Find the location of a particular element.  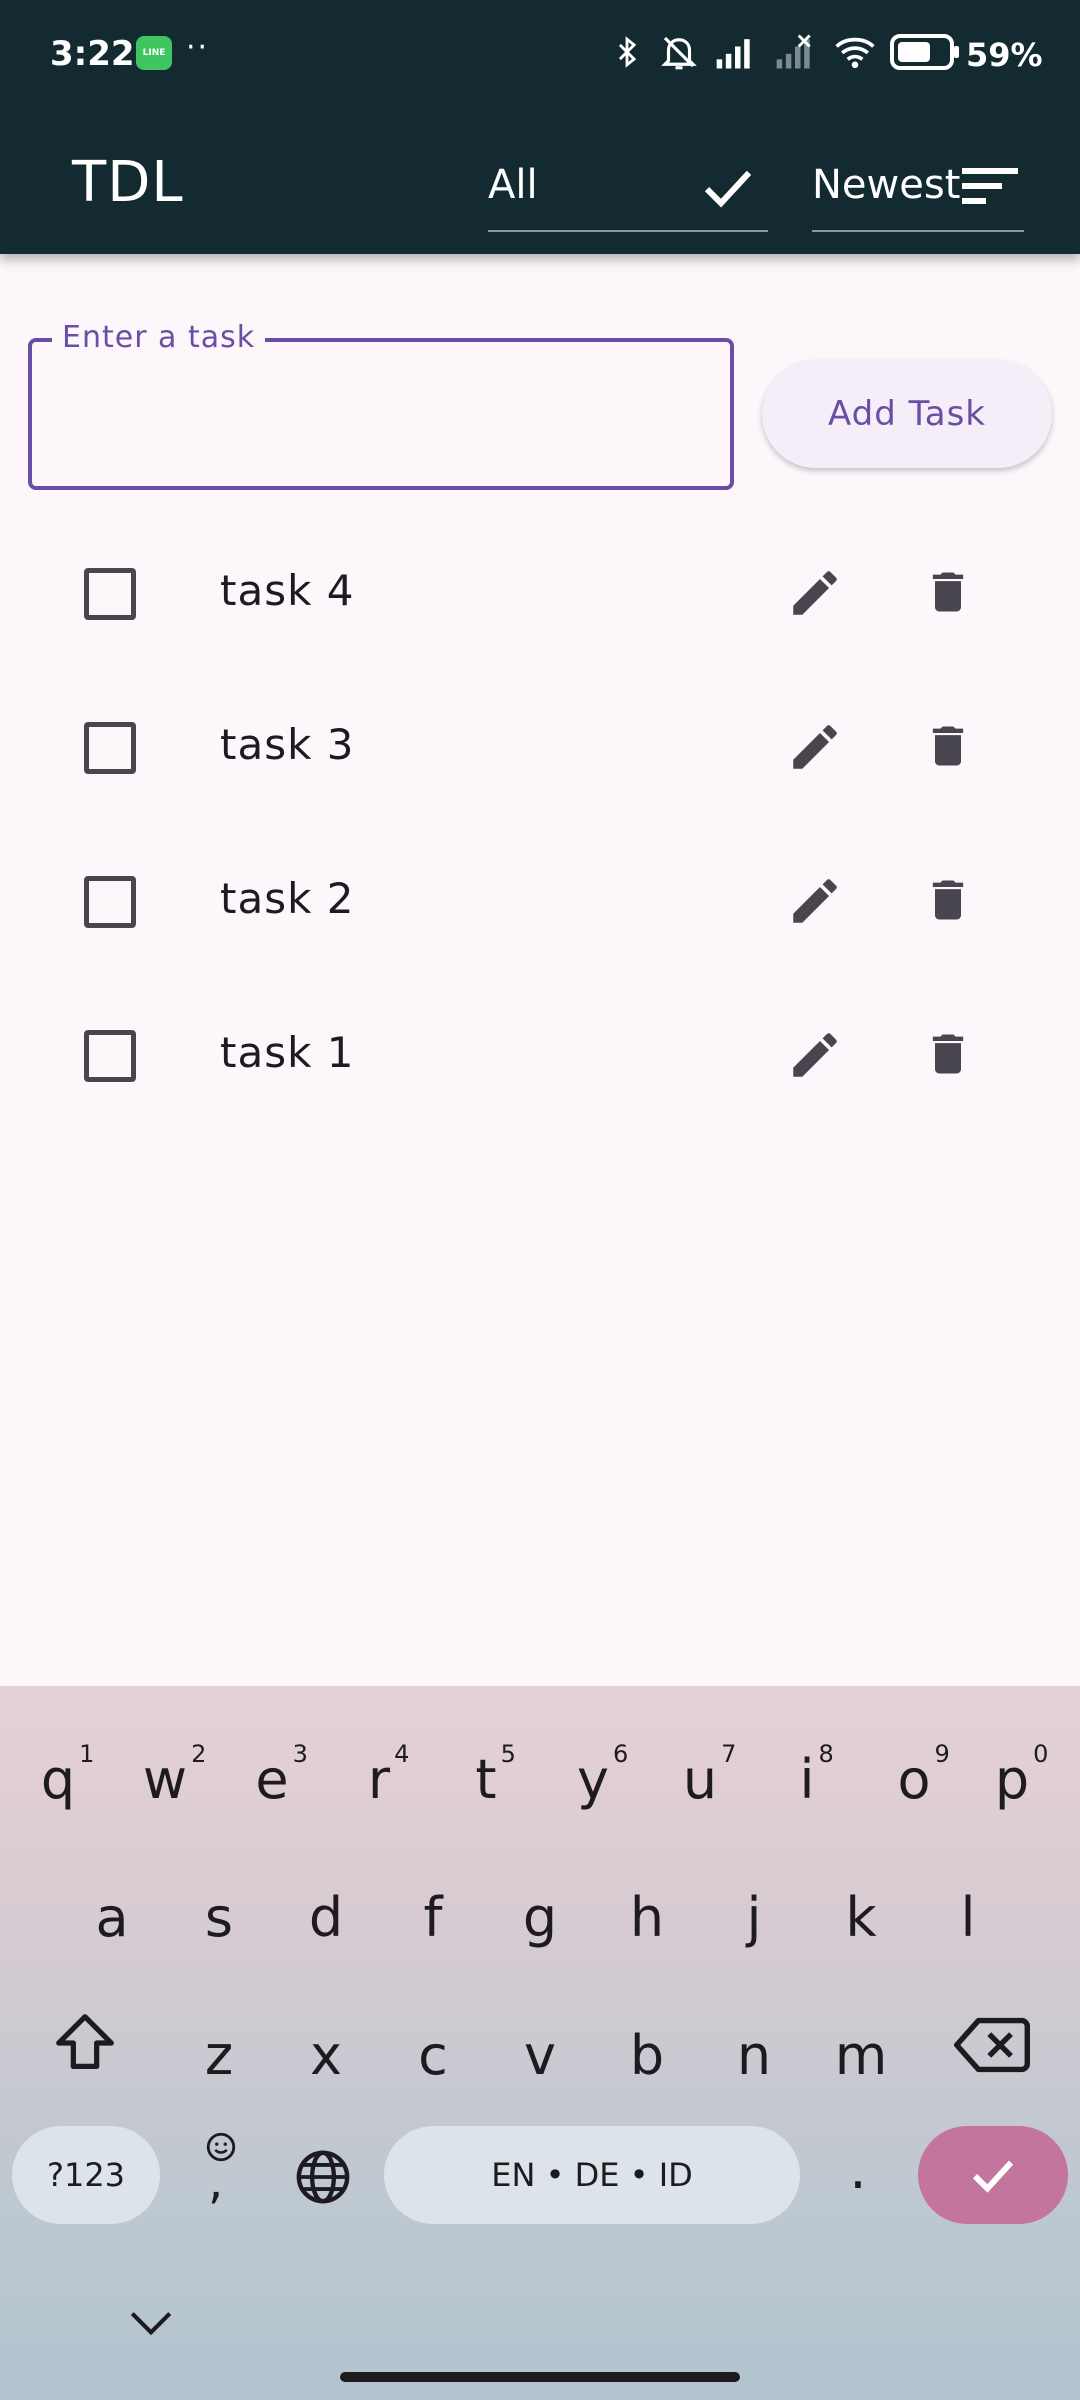

enter-key is located at coordinates (993, 2175).